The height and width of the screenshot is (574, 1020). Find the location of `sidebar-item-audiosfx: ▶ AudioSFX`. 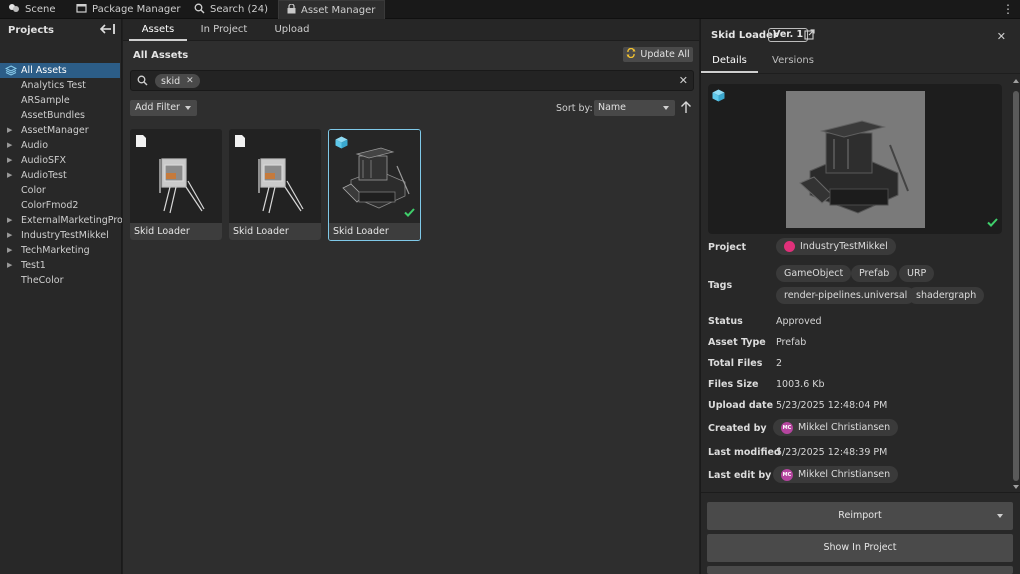

sidebar-item-audiosfx: ▶ AudioSFX is located at coordinates (61, 160).